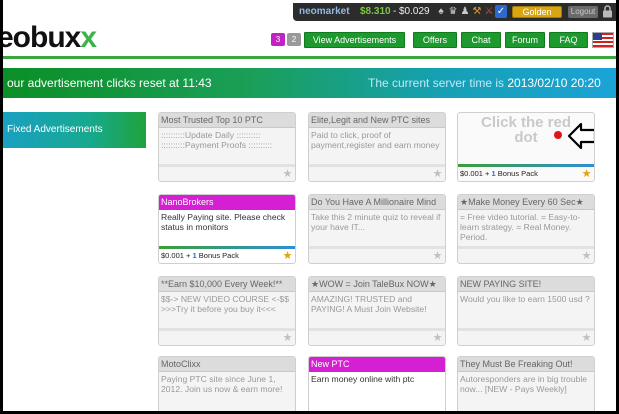 This screenshot has height=414, width=619. What do you see at coordinates (435, 40) in the screenshot?
I see `offers-button: Offers` at bounding box center [435, 40].